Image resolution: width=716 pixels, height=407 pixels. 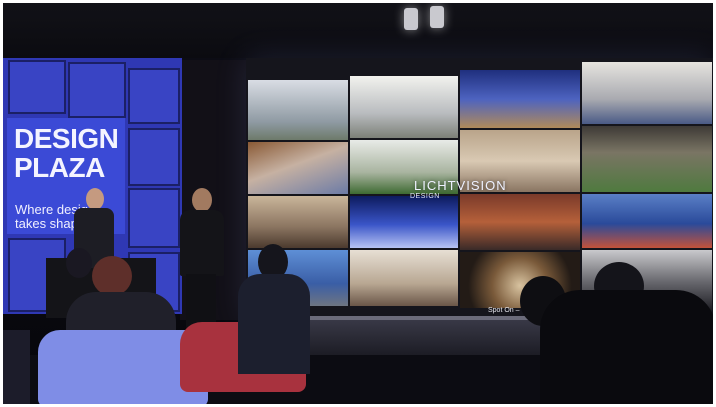 I want to click on speaker-right-head, so click(x=202, y=200).